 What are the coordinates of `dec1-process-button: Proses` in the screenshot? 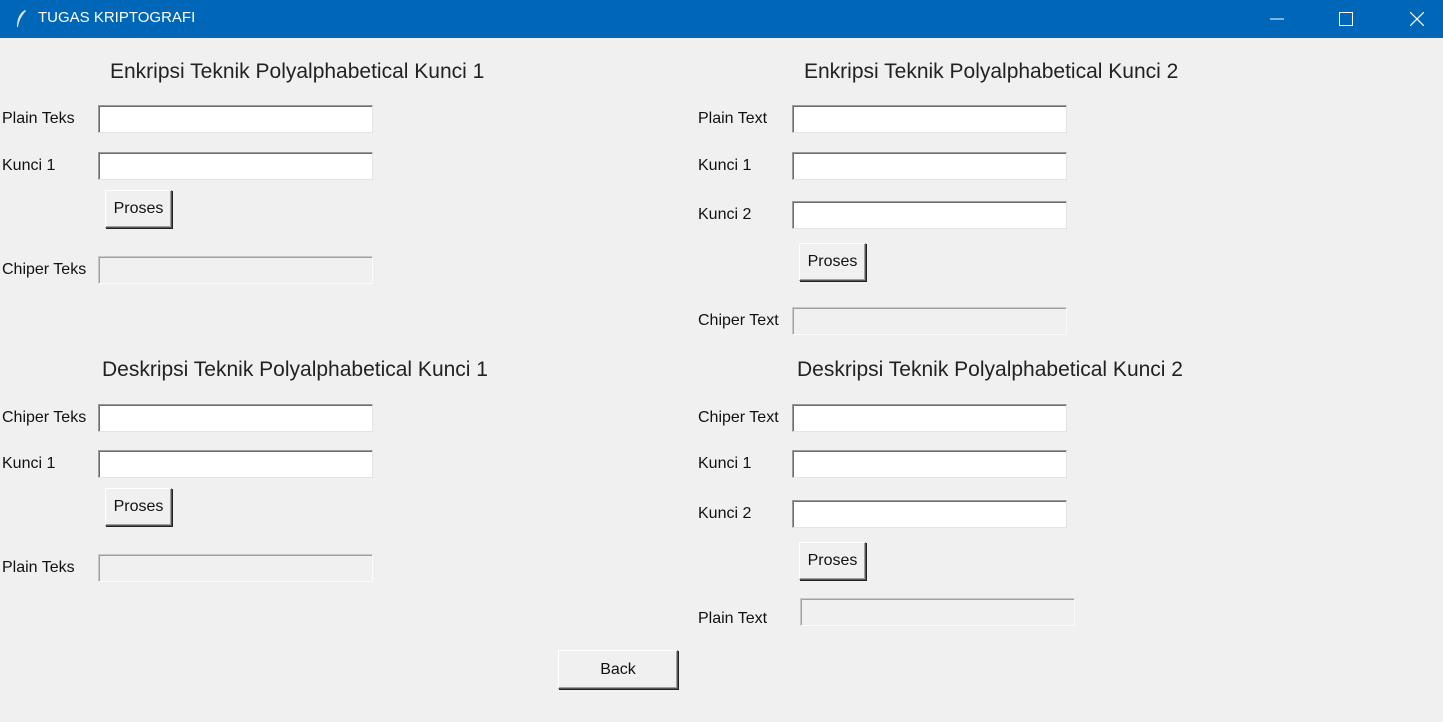 It's located at (138, 507).